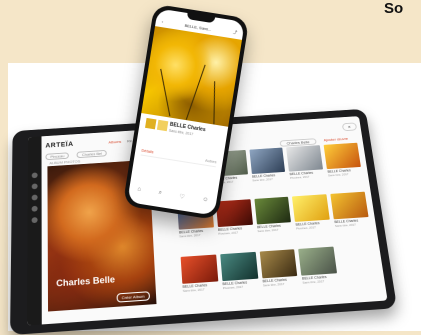 The height and width of the screenshot is (335, 421). Describe the element at coordinates (160, 193) in the screenshot. I see `search-icon: ⌕` at that location.